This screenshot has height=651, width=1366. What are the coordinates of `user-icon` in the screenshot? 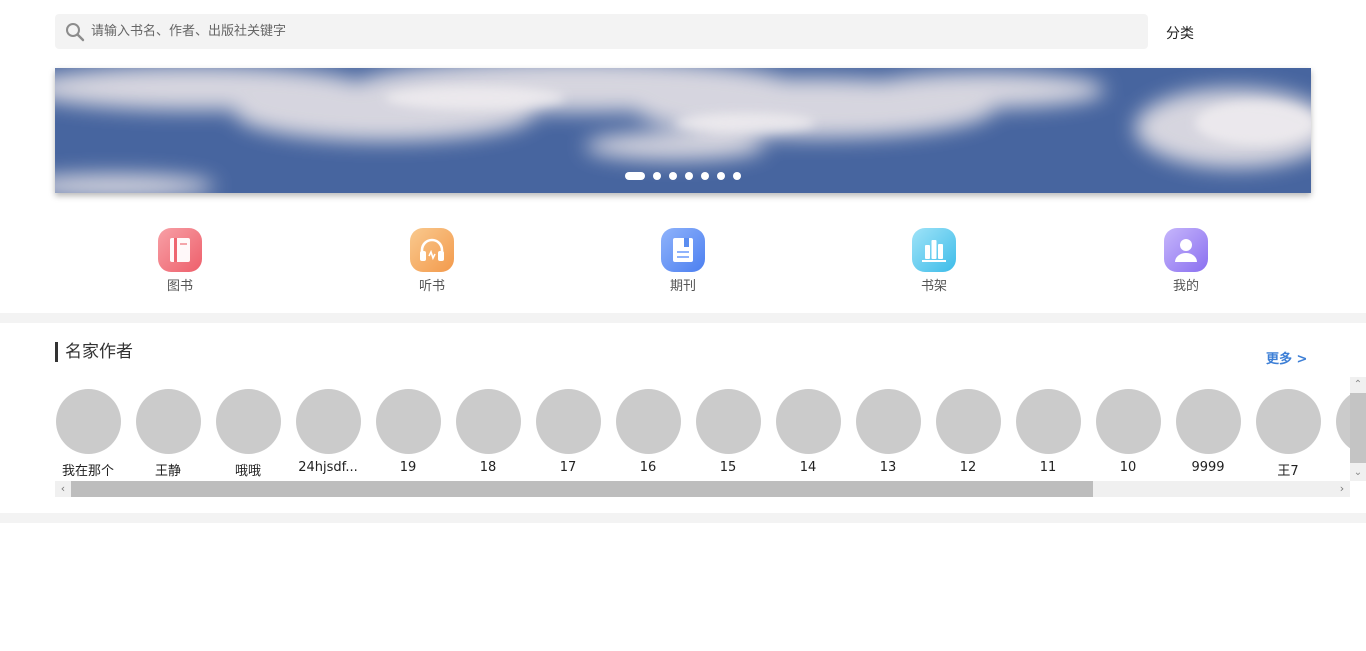 It's located at (1186, 250).